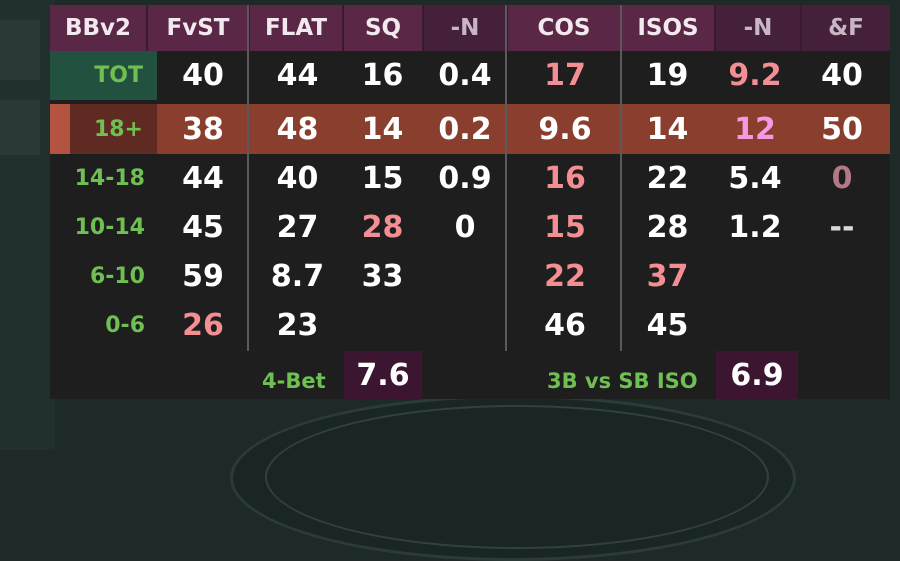 This screenshot has height=561, width=900. Describe the element at coordinates (465, 28) in the screenshot. I see `header-n: -N` at that location.